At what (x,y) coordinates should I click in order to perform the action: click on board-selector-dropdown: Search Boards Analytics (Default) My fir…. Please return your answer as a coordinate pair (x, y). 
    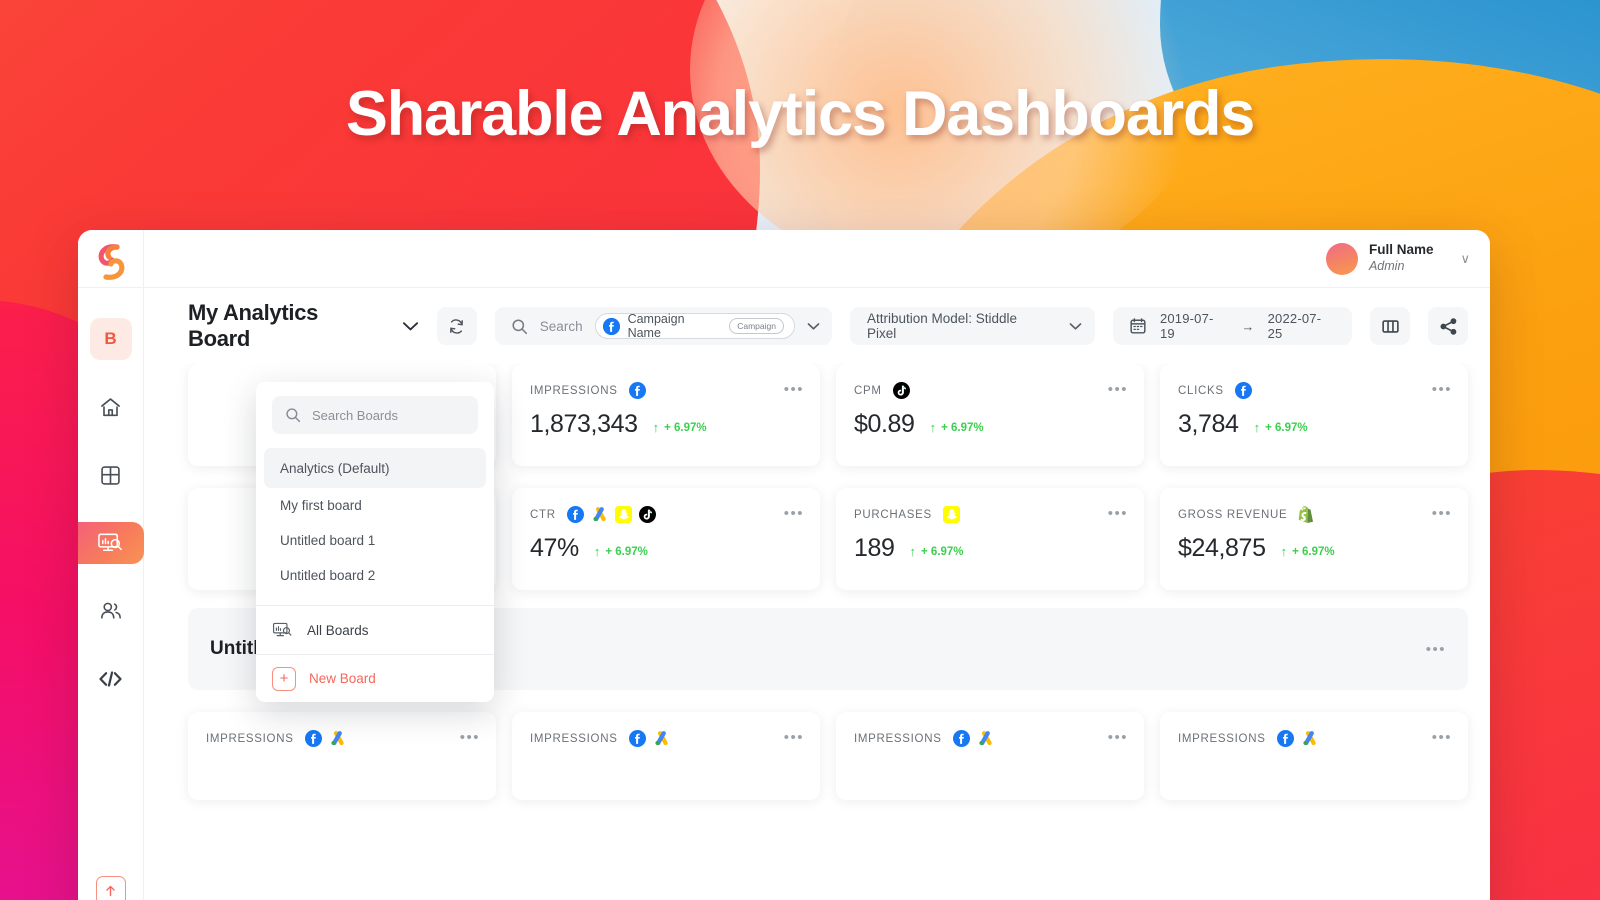
    Looking at the image, I should click on (375, 542).